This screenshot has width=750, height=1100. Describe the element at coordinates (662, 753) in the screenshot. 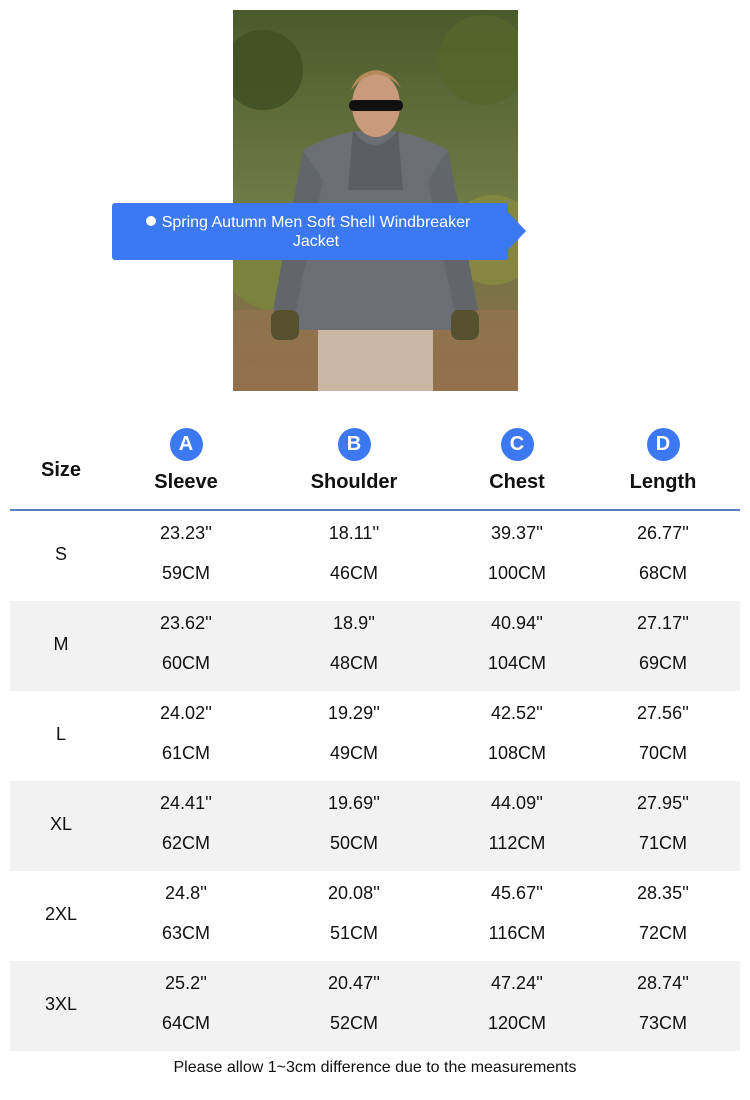

I see `cm-value: 70CM` at that location.